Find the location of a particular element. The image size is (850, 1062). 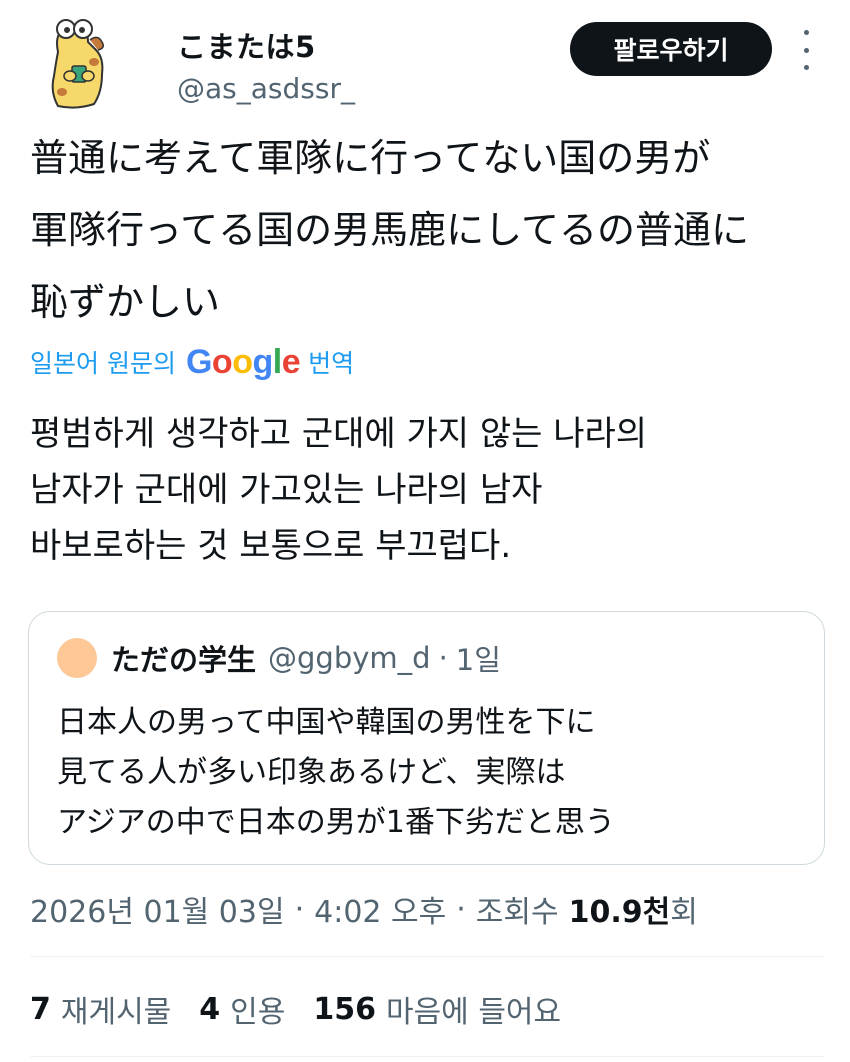

quoted-author-avatar is located at coordinates (77, 658).